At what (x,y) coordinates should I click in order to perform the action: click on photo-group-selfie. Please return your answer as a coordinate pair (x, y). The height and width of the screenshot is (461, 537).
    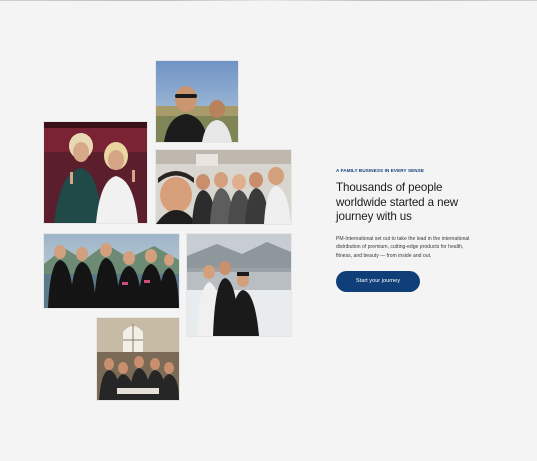
    Looking at the image, I should click on (223, 187).